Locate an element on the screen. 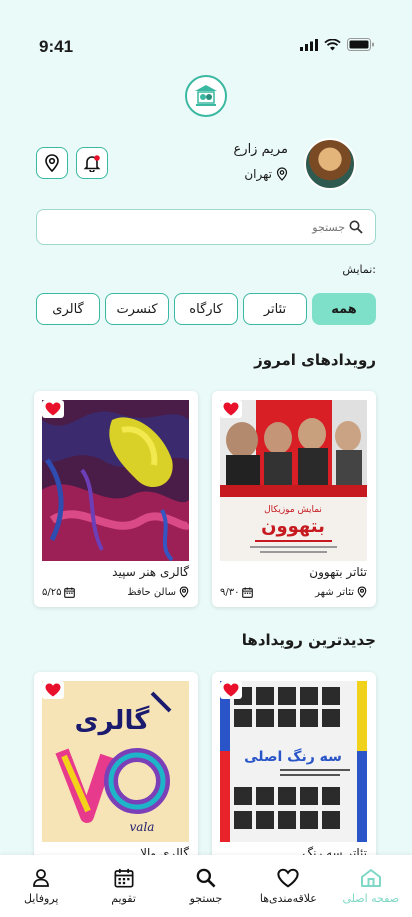 The width and height of the screenshot is (412, 917). header-actions is located at coordinates (72, 163).